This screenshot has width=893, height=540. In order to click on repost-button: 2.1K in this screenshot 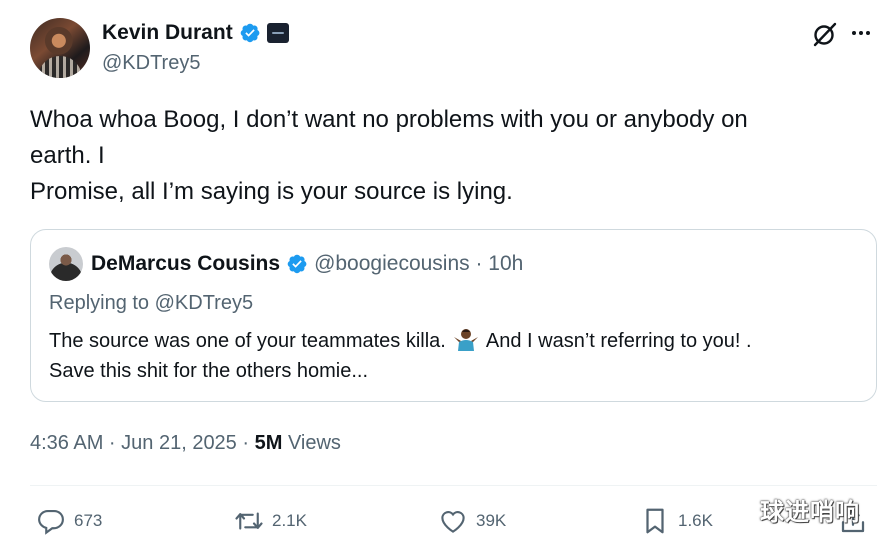, I will do `click(270, 521)`.